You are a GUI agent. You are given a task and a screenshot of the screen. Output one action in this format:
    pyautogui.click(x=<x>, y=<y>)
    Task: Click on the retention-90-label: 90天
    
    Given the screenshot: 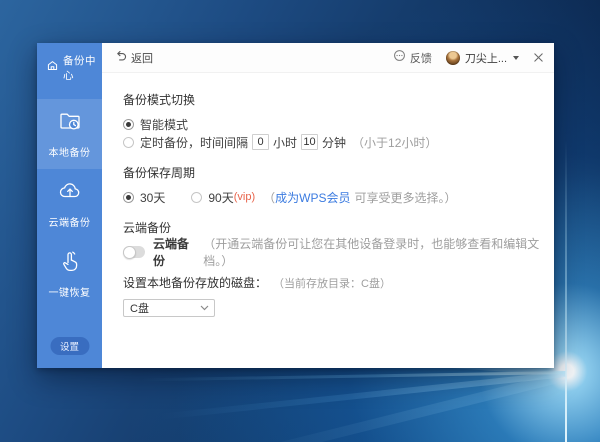 What is the action you would take?
    pyautogui.click(x=220, y=197)
    